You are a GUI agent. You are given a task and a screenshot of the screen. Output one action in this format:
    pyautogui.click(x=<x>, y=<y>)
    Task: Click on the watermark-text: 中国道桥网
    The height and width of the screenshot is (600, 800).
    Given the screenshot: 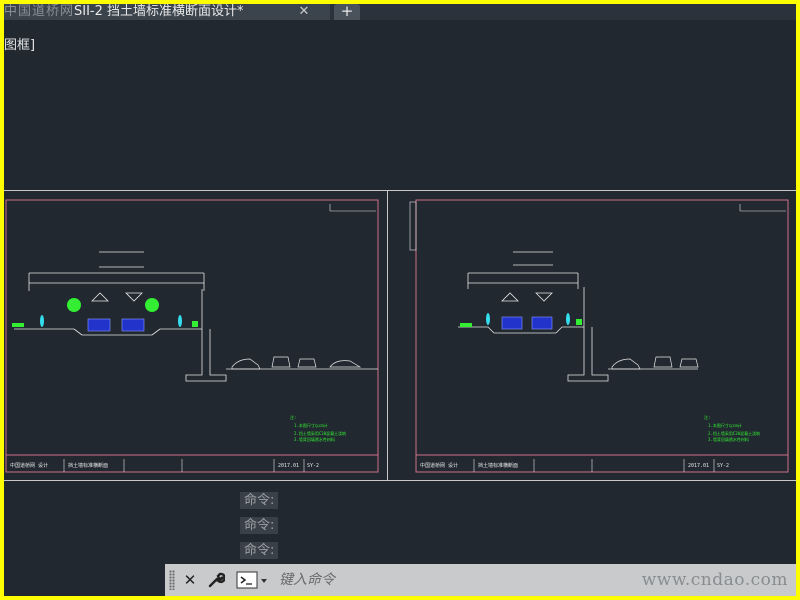 What is the action you would take?
    pyautogui.click(x=39, y=11)
    